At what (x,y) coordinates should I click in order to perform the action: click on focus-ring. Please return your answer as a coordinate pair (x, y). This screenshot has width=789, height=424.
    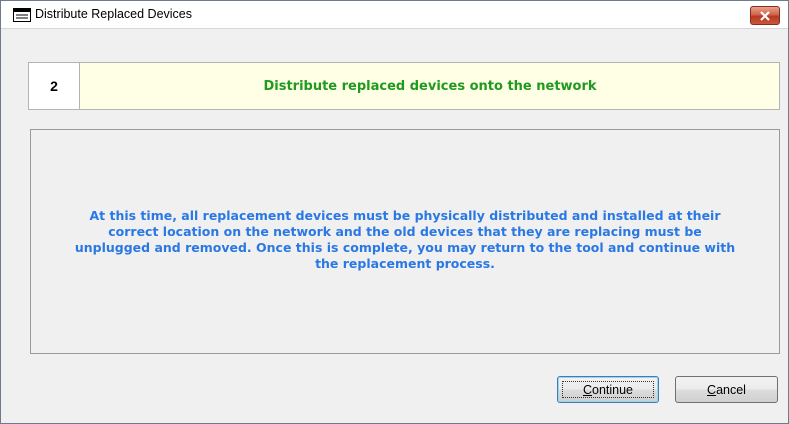
    Looking at the image, I should click on (608, 389).